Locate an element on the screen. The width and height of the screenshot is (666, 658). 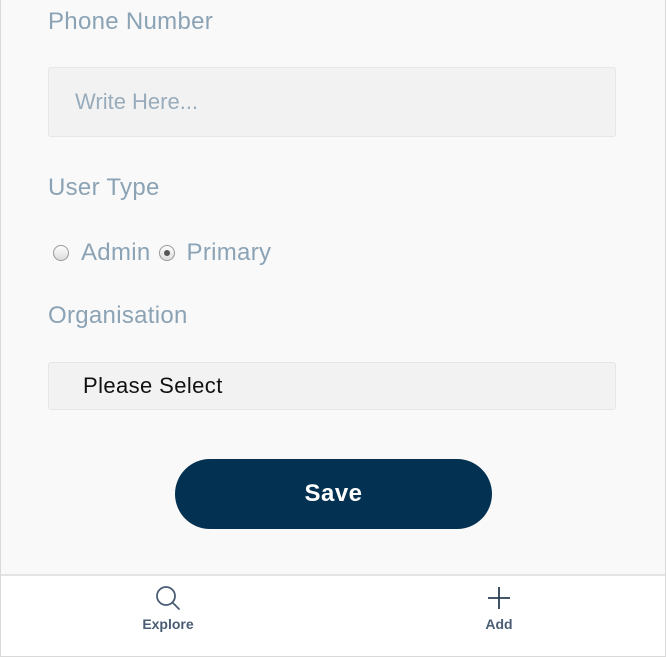
user-type-primary-option: Primary is located at coordinates (215, 253).